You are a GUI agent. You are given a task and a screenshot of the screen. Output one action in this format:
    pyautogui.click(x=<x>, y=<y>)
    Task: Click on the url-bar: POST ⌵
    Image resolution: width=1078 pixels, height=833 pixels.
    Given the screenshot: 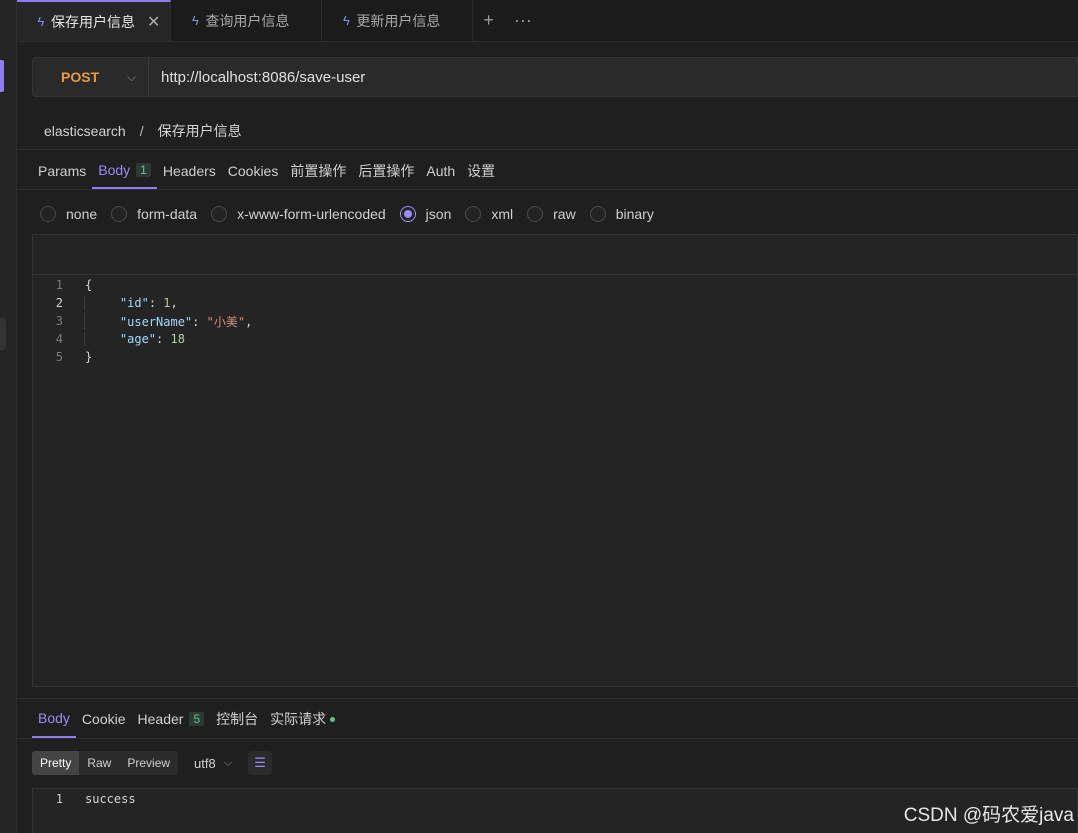 What is the action you would take?
    pyautogui.click(x=555, y=77)
    